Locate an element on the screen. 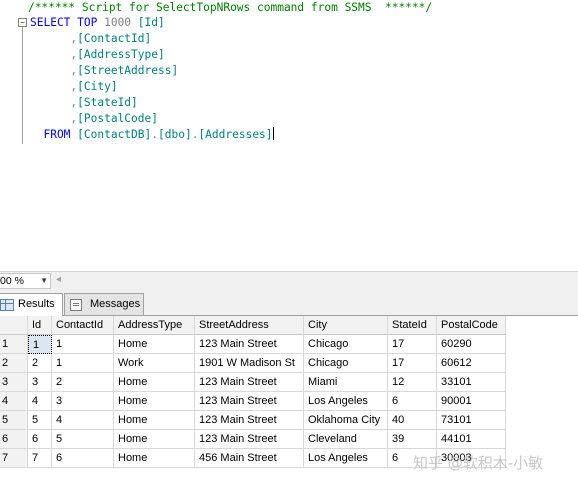  row-number: 4 is located at coordinates (14, 401).